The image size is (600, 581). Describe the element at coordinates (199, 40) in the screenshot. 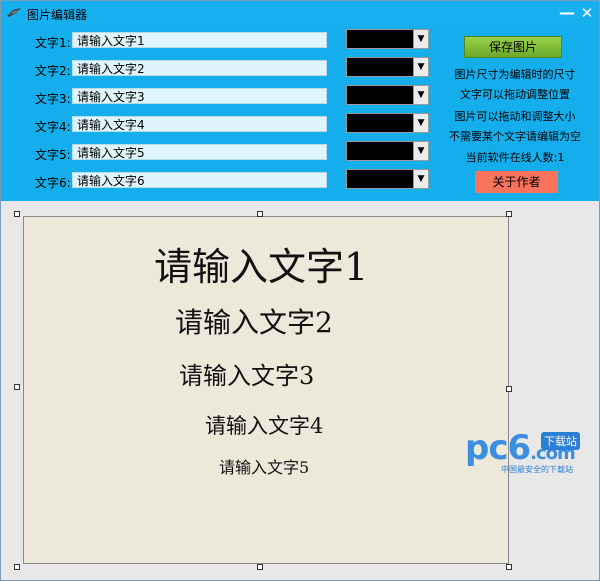

I see `text1-input` at that location.